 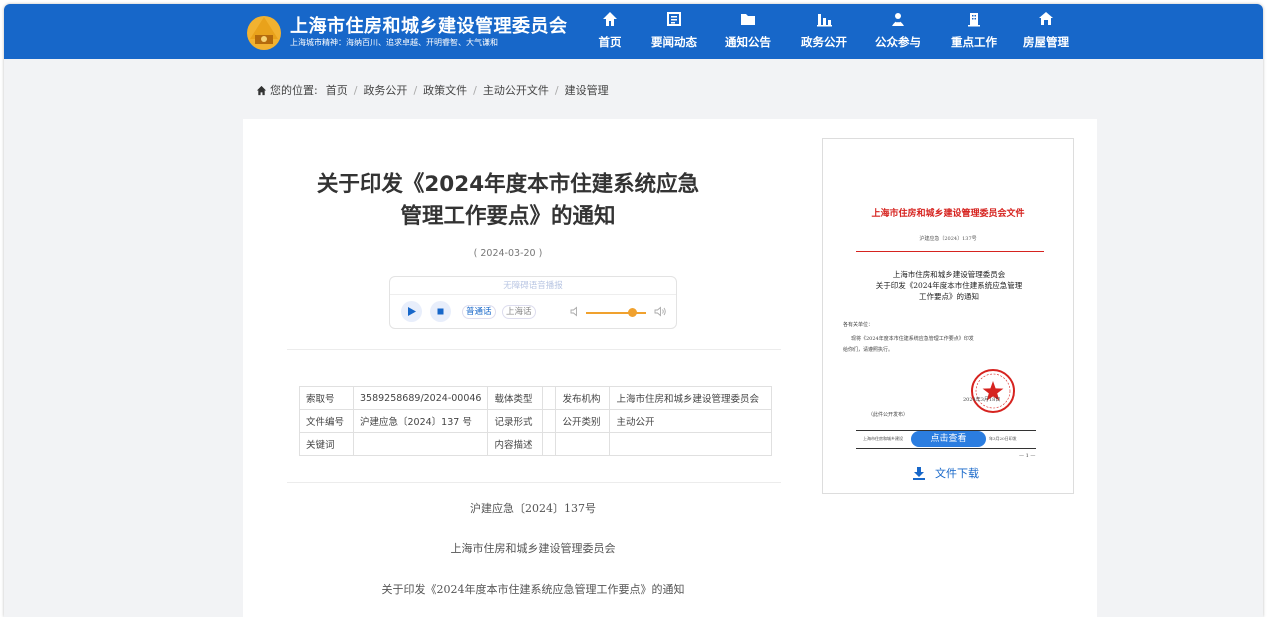 I want to click on preview-body-line: 给你们，请遵照执行。, so click(x=868, y=350).